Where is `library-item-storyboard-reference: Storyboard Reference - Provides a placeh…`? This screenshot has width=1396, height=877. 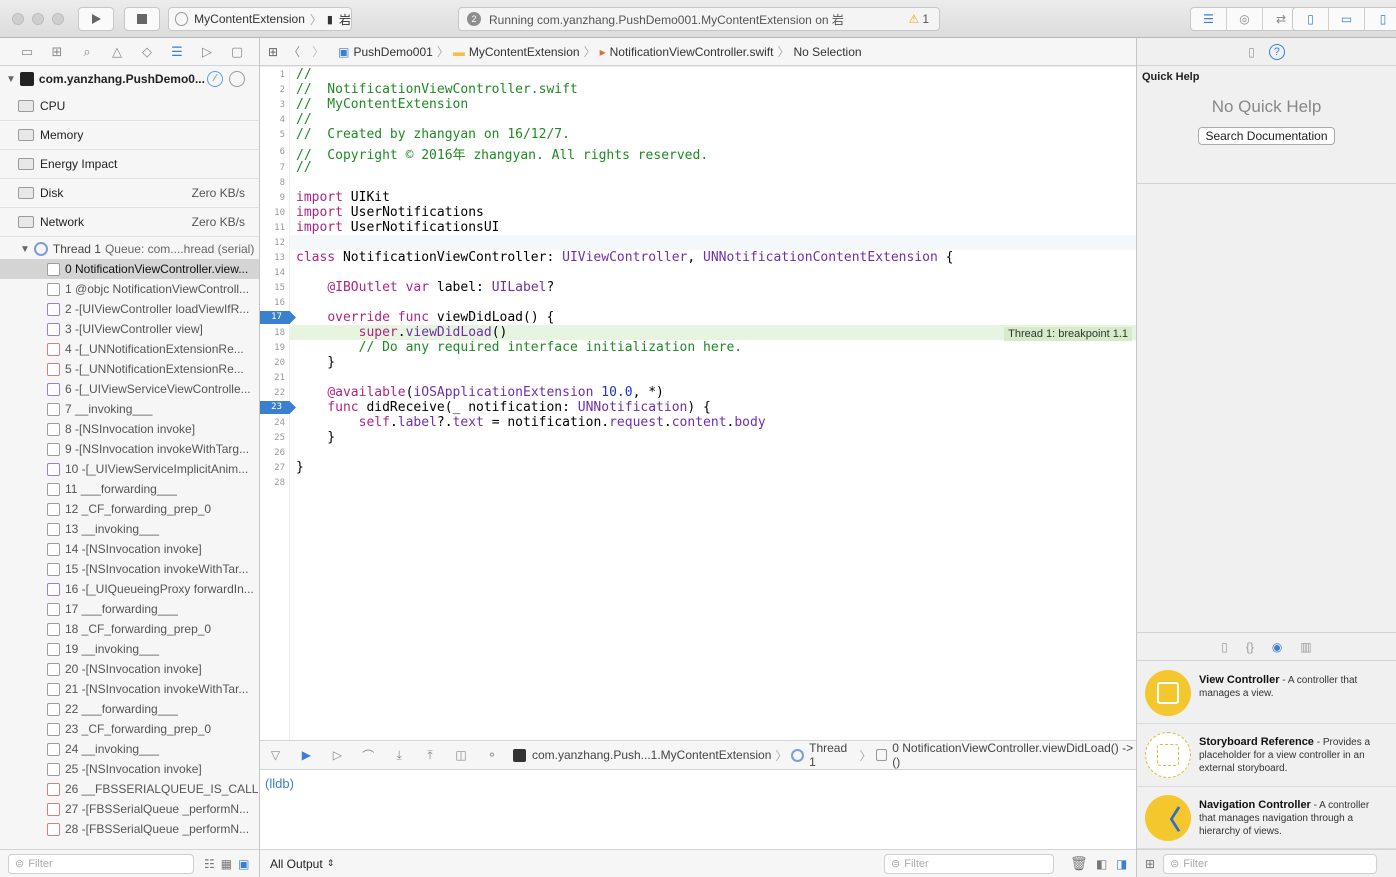 library-item-storyboard-reference: Storyboard Reference - Provides a placeh… is located at coordinates (1266, 755).